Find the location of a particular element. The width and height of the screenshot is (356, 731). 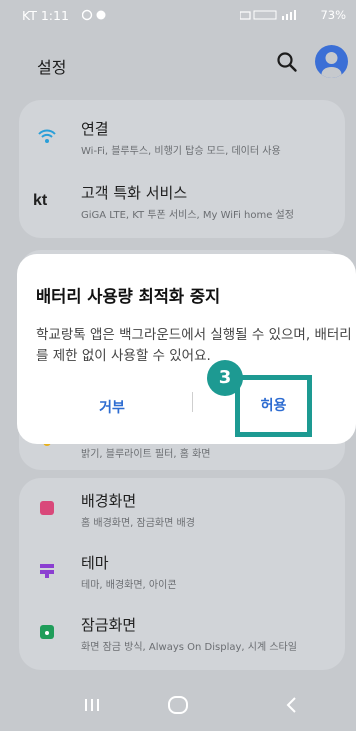

status-notification-icons is located at coordinates (94, 15).